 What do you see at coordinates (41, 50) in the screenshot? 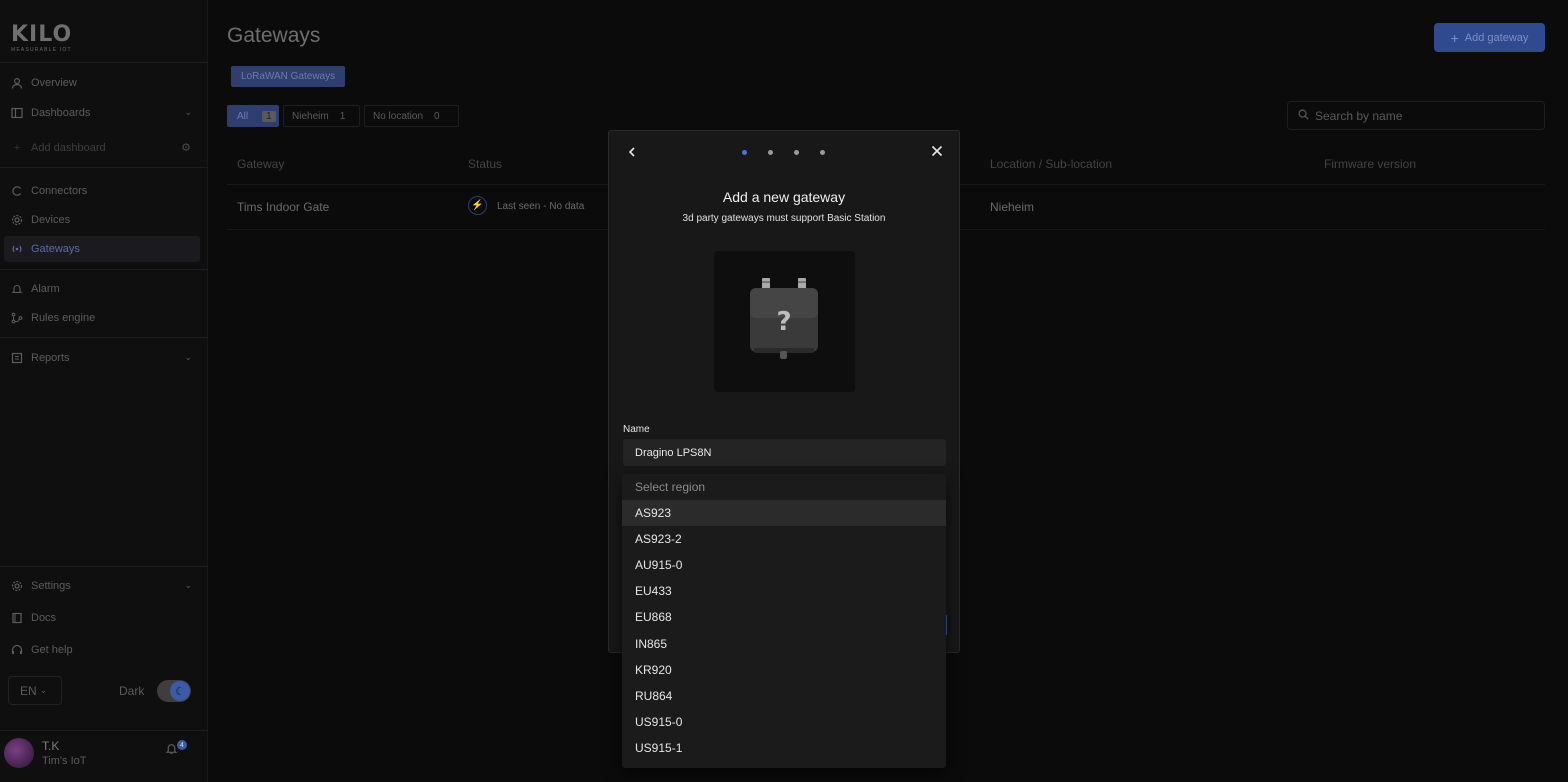
I see `logo-subtitle: MEASURABLE IOT` at bounding box center [41, 50].